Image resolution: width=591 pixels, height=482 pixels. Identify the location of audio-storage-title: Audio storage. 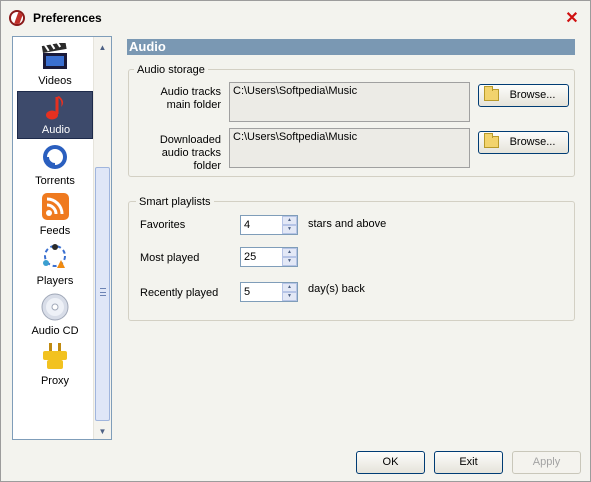
(171, 70).